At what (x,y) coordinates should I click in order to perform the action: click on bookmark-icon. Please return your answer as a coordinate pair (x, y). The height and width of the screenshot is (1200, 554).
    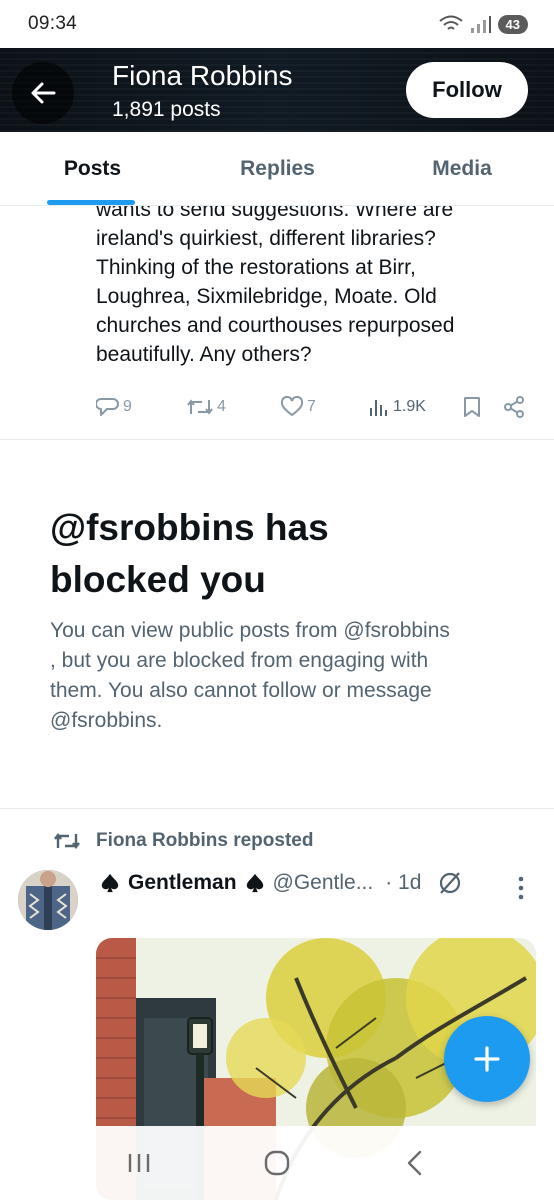
    Looking at the image, I should click on (472, 407).